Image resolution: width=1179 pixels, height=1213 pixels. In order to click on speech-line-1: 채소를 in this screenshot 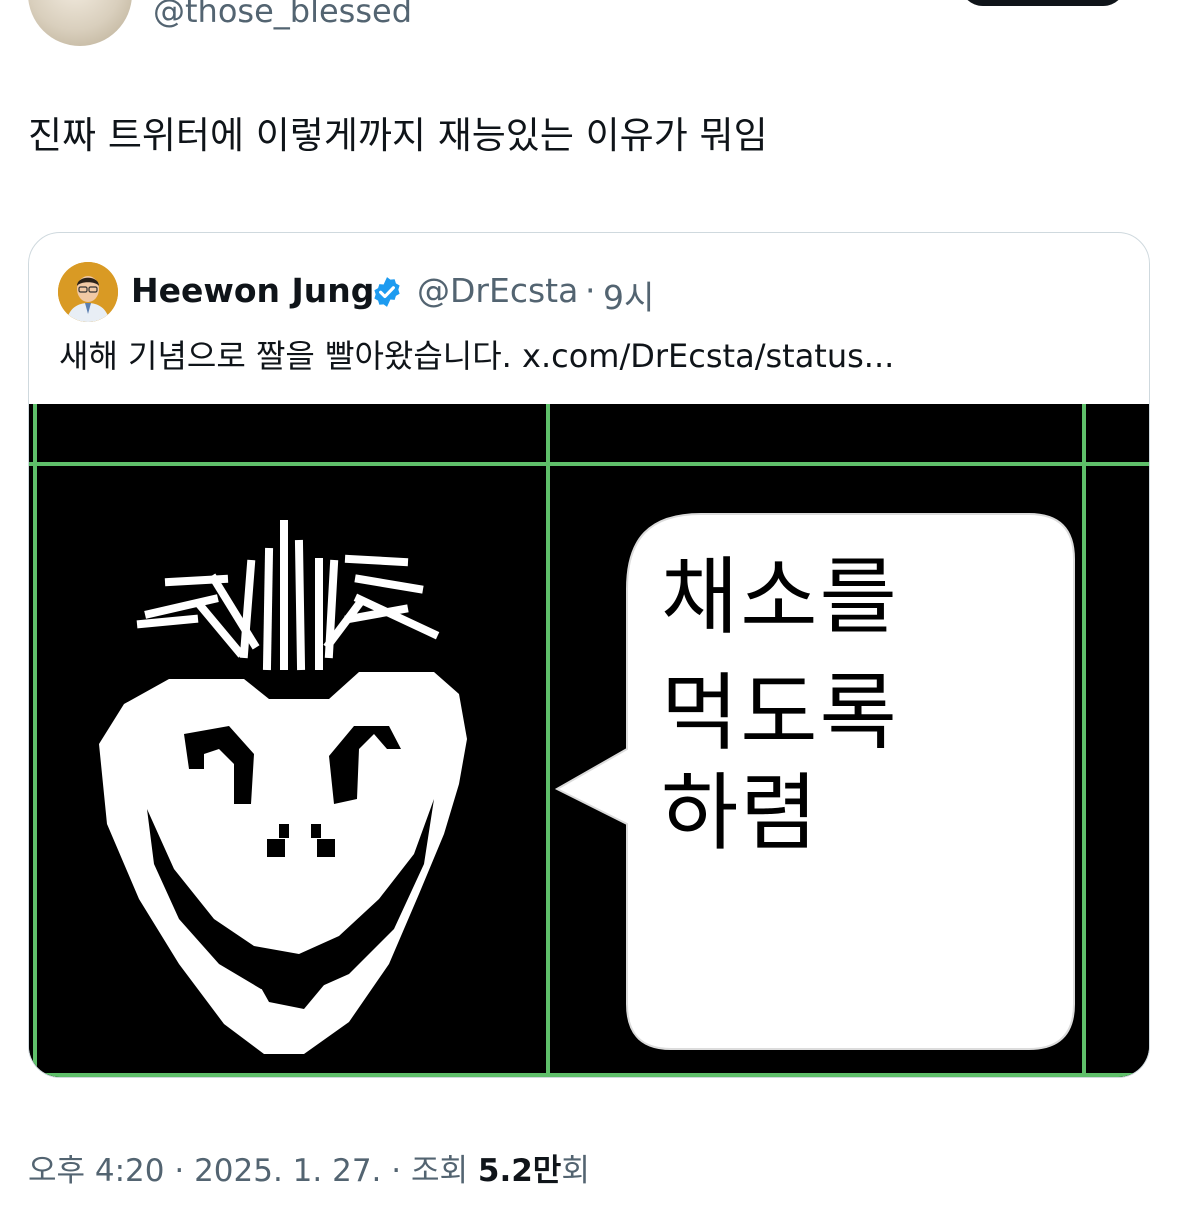, I will do `click(780, 597)`.